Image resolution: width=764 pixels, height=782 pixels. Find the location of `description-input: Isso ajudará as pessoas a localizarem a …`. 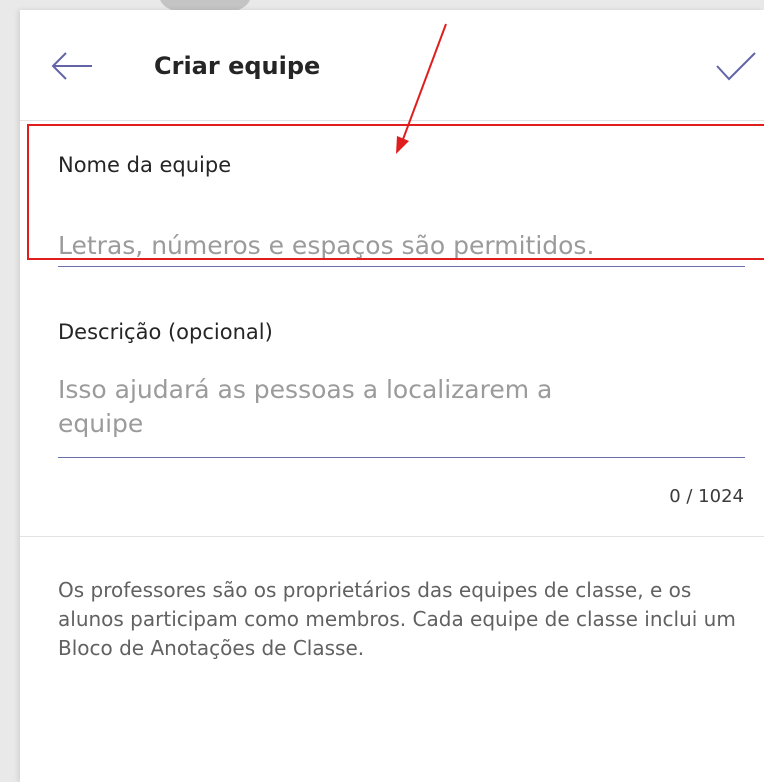

description-input: Isso ajudará as pessoas a localizarem a … is located at coordinates (401, 415).